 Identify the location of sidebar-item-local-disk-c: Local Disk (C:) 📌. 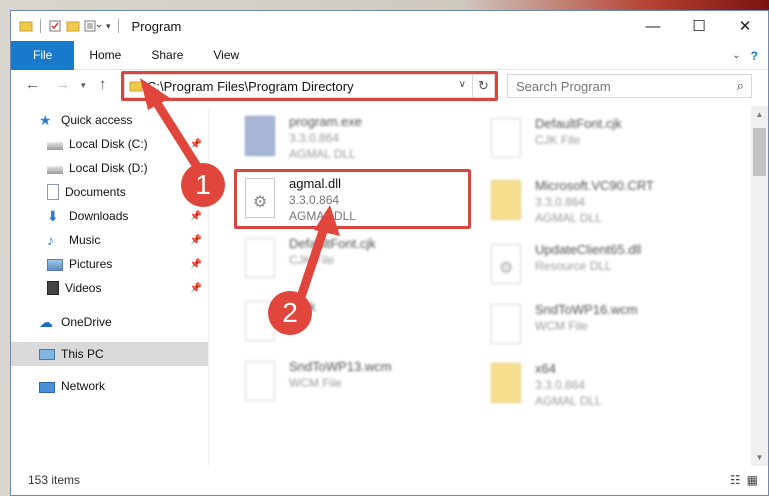
(109, 144).